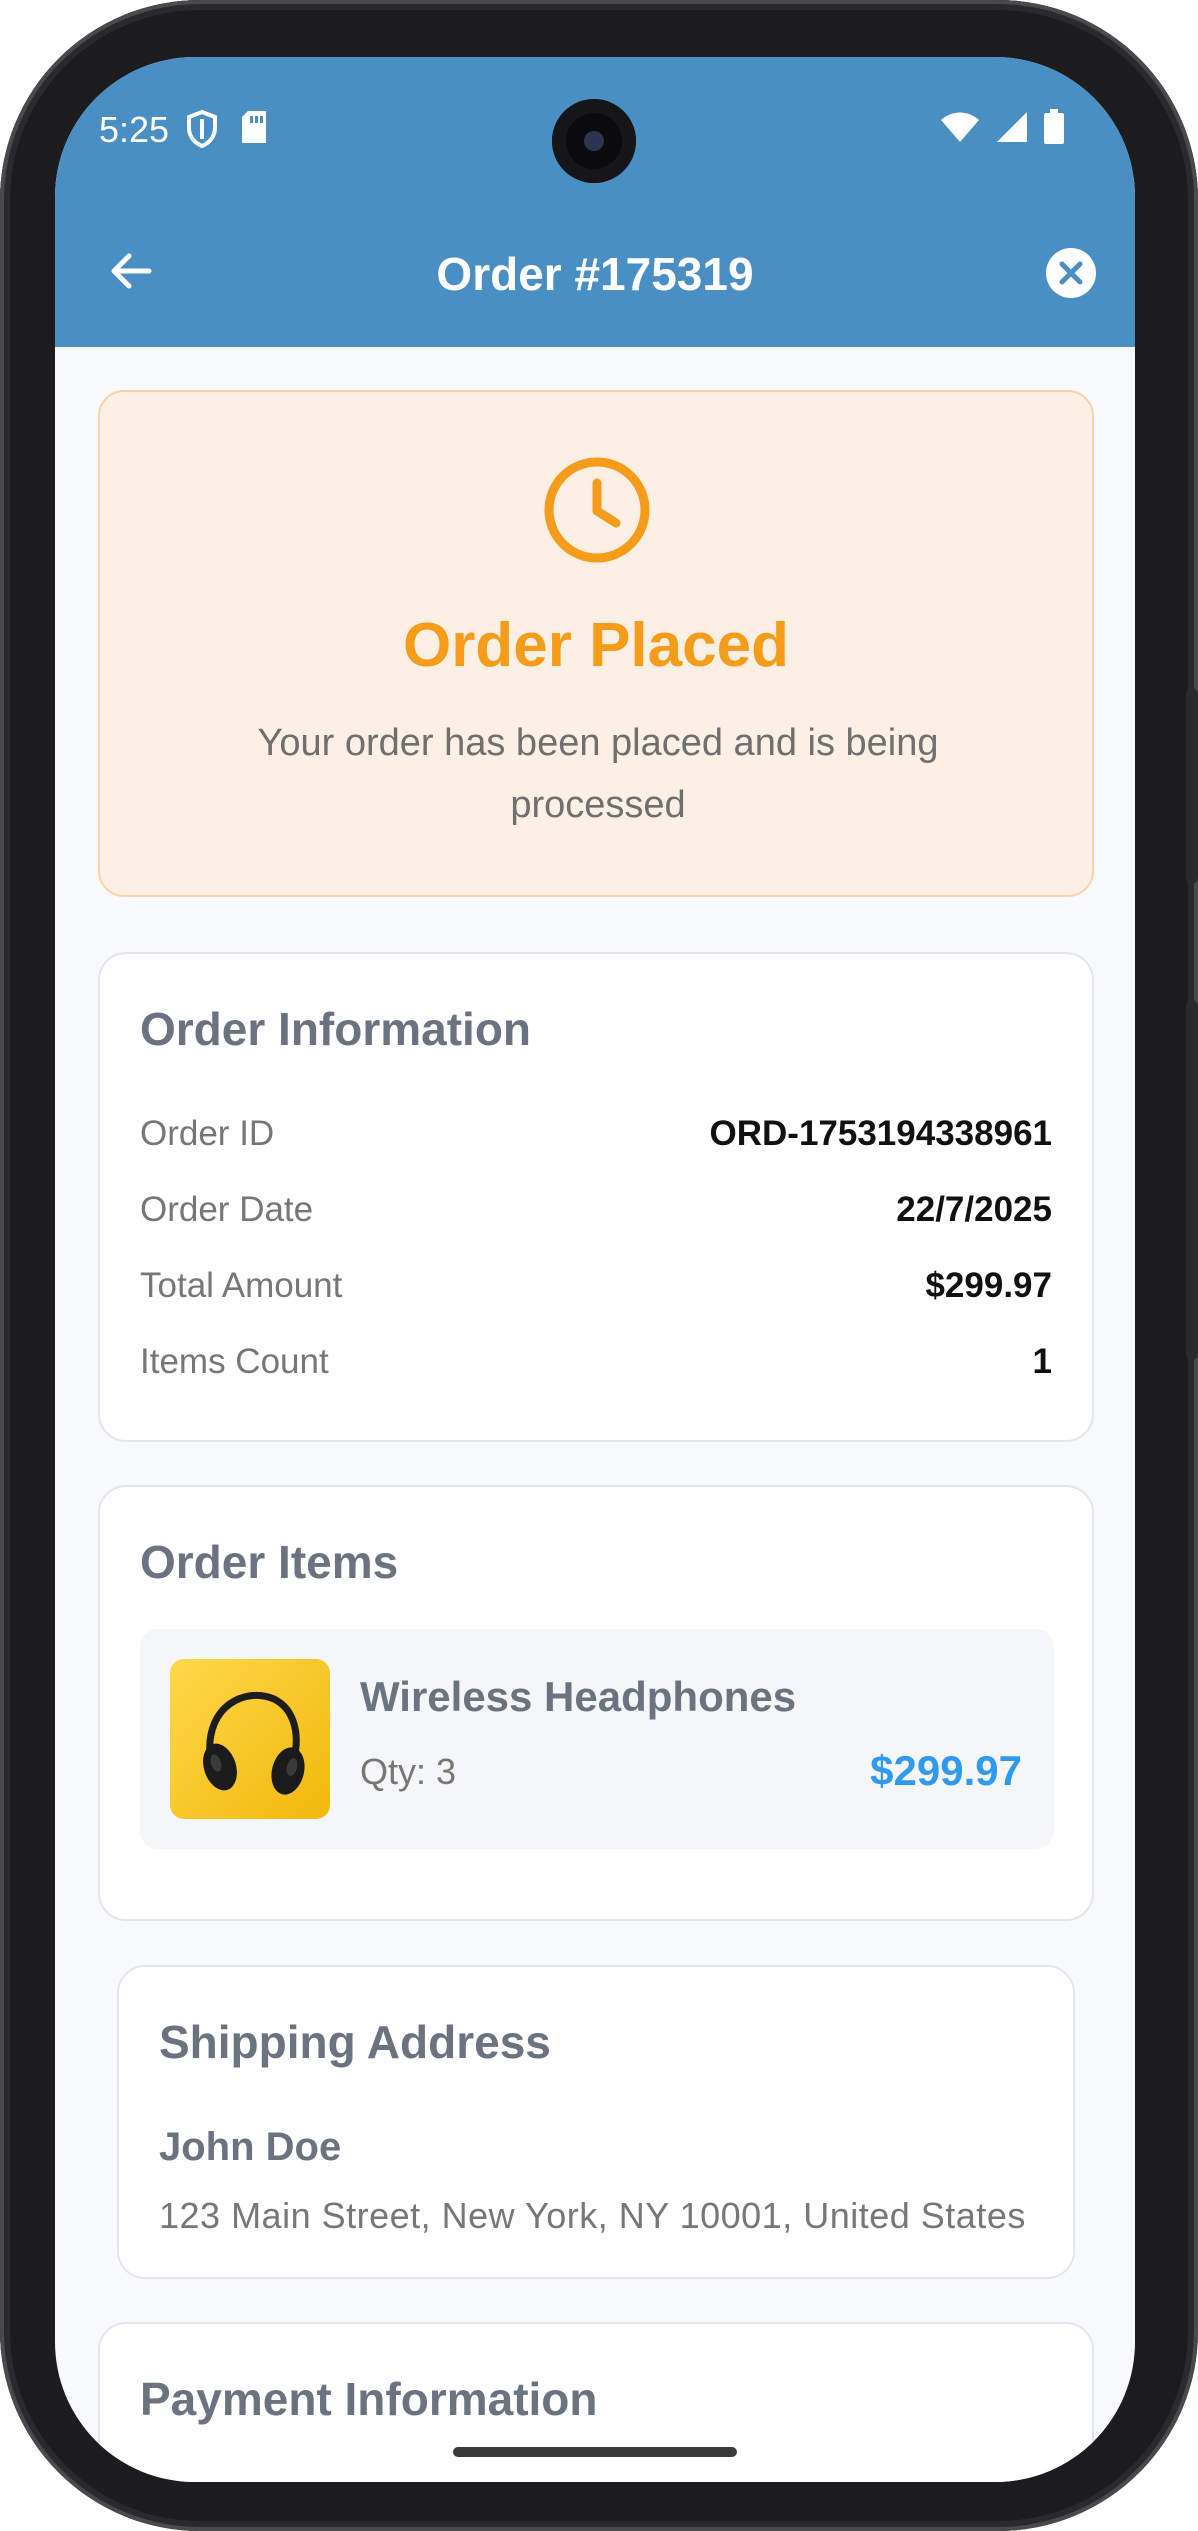 This screenshot has height=2531, width=1198. I want to click on clock-icon, so click(597, 510).